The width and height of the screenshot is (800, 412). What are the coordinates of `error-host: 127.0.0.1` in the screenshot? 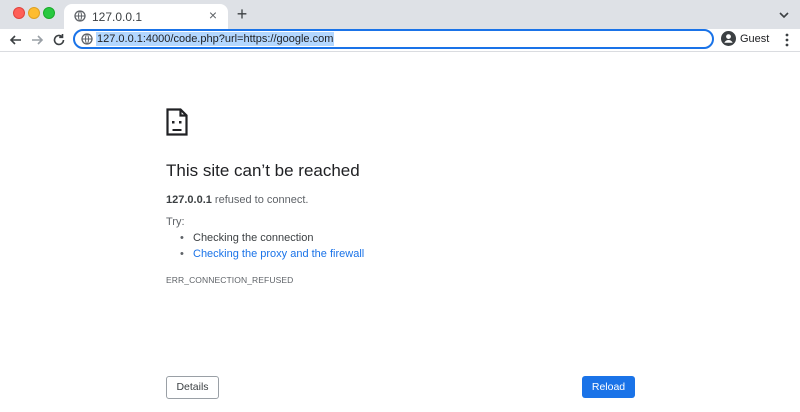 It's located at (189, 200).